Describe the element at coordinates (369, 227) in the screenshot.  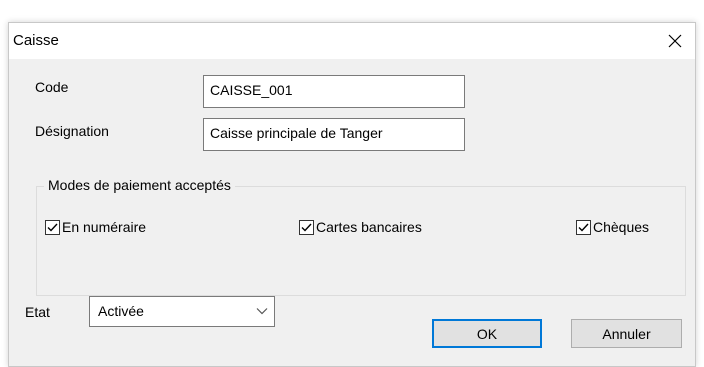
I see `checkbox-cards-label: Cartes bancaires` at that location.